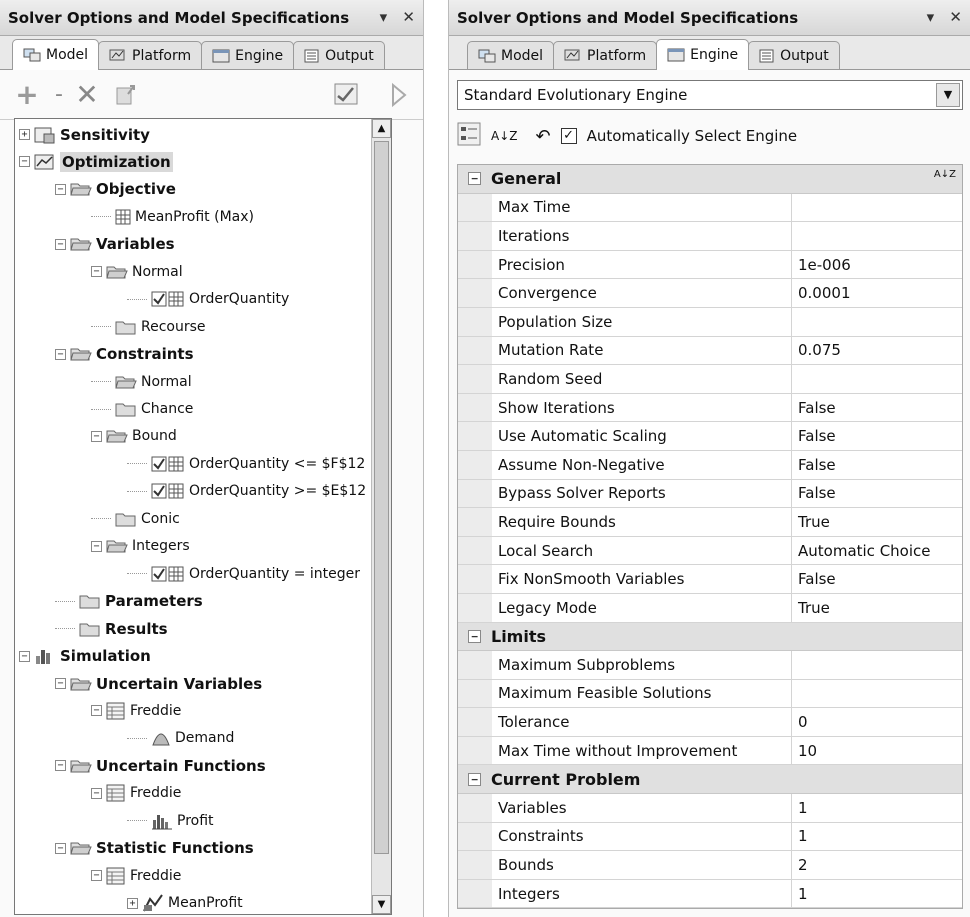 Image resolution: width=970 pixels, height=917 pixels. Describe the element at coordinates (710, 265) in the screenshot. I see `property-row: Precision 1e-006` at that location.